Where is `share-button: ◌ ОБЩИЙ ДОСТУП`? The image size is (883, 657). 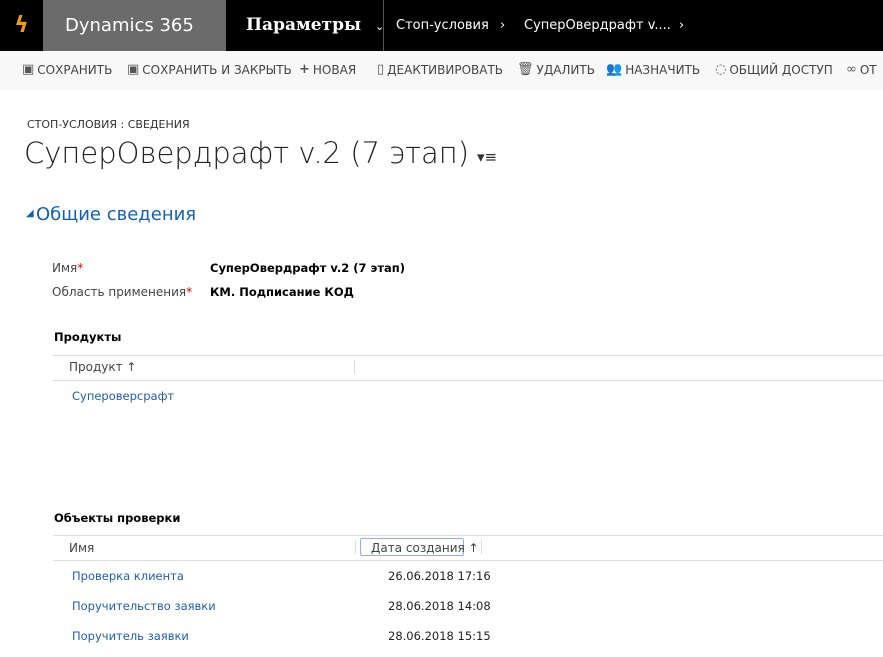
share-button: ◌ ОБЩИЙ ДОСТУП is located at coordinates (774, 69).